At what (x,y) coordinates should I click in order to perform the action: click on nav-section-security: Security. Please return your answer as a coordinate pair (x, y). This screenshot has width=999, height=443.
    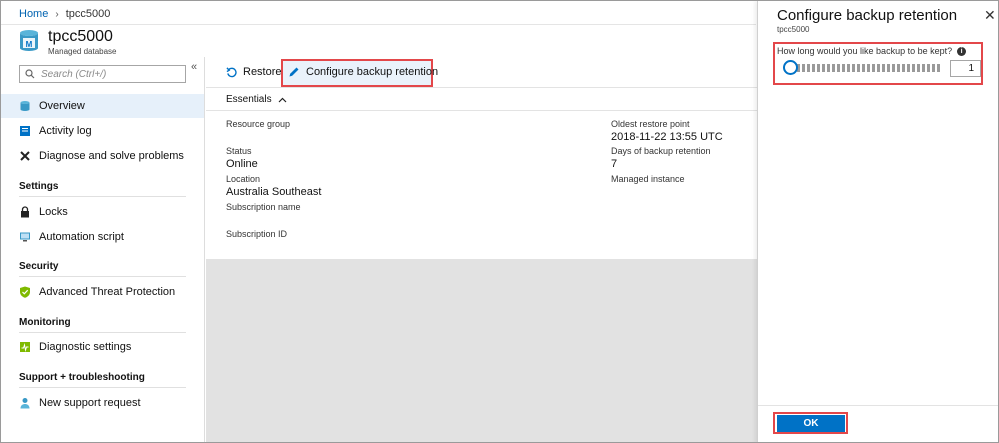
    Looking at the image, I should click on (39, 266).